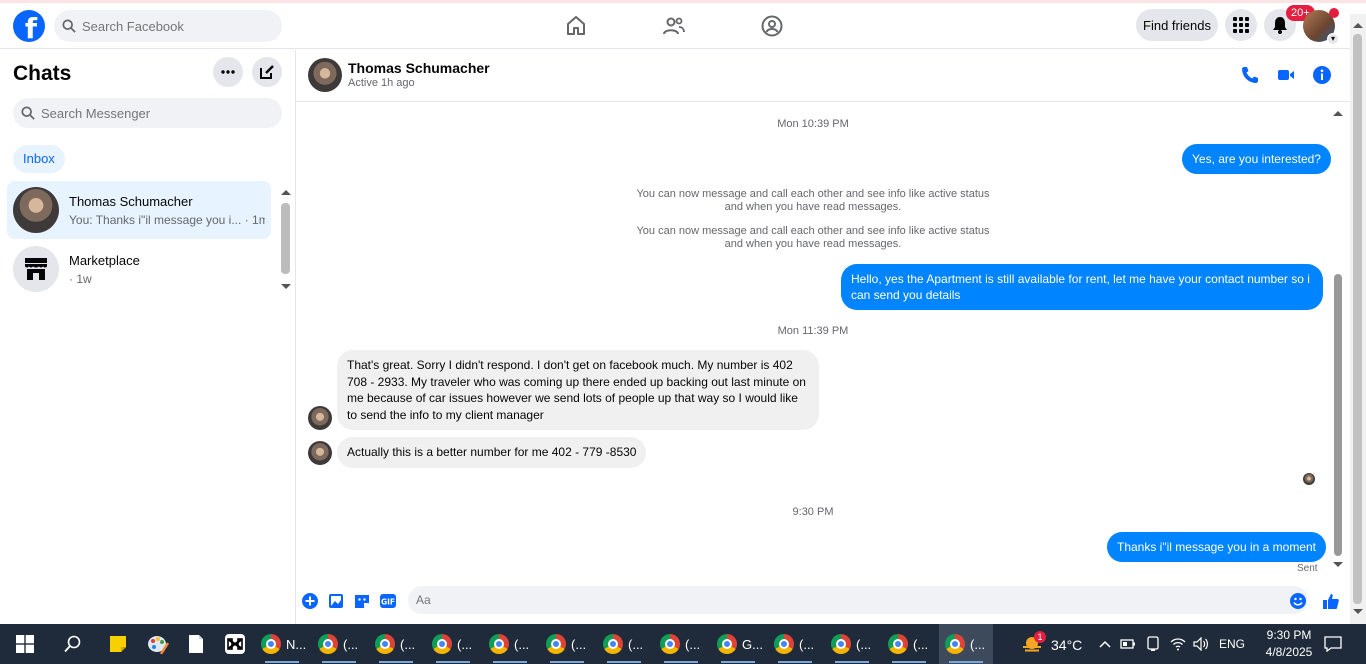 The width and height of the screenshot is (1366, 664). What do you see at coordinates (1040, 637) in the screenshot?
I see `weather-alert-badge: 1` at bounding box center [1040, 637].